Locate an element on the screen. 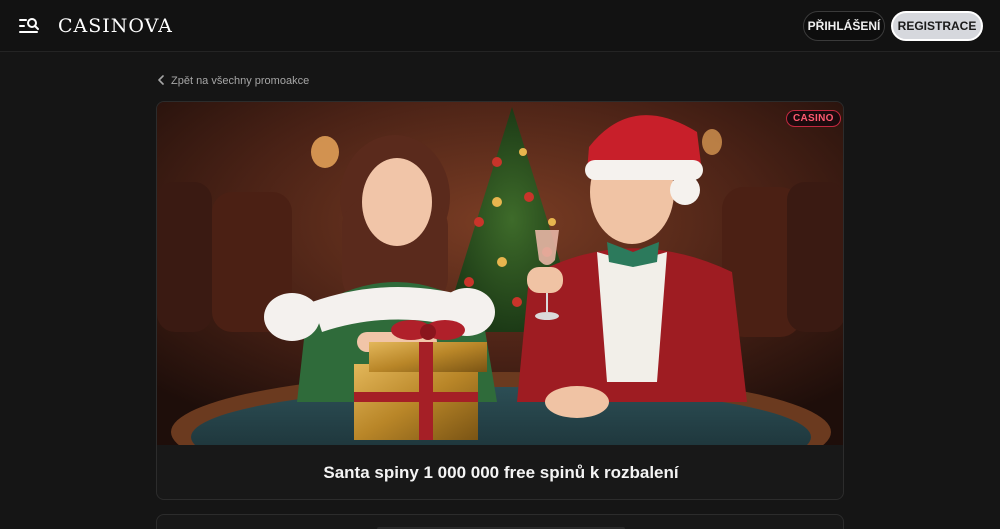 This screenshot has height=529, width=1000. logo: CASINOVA is located at coordinates (115, 26).